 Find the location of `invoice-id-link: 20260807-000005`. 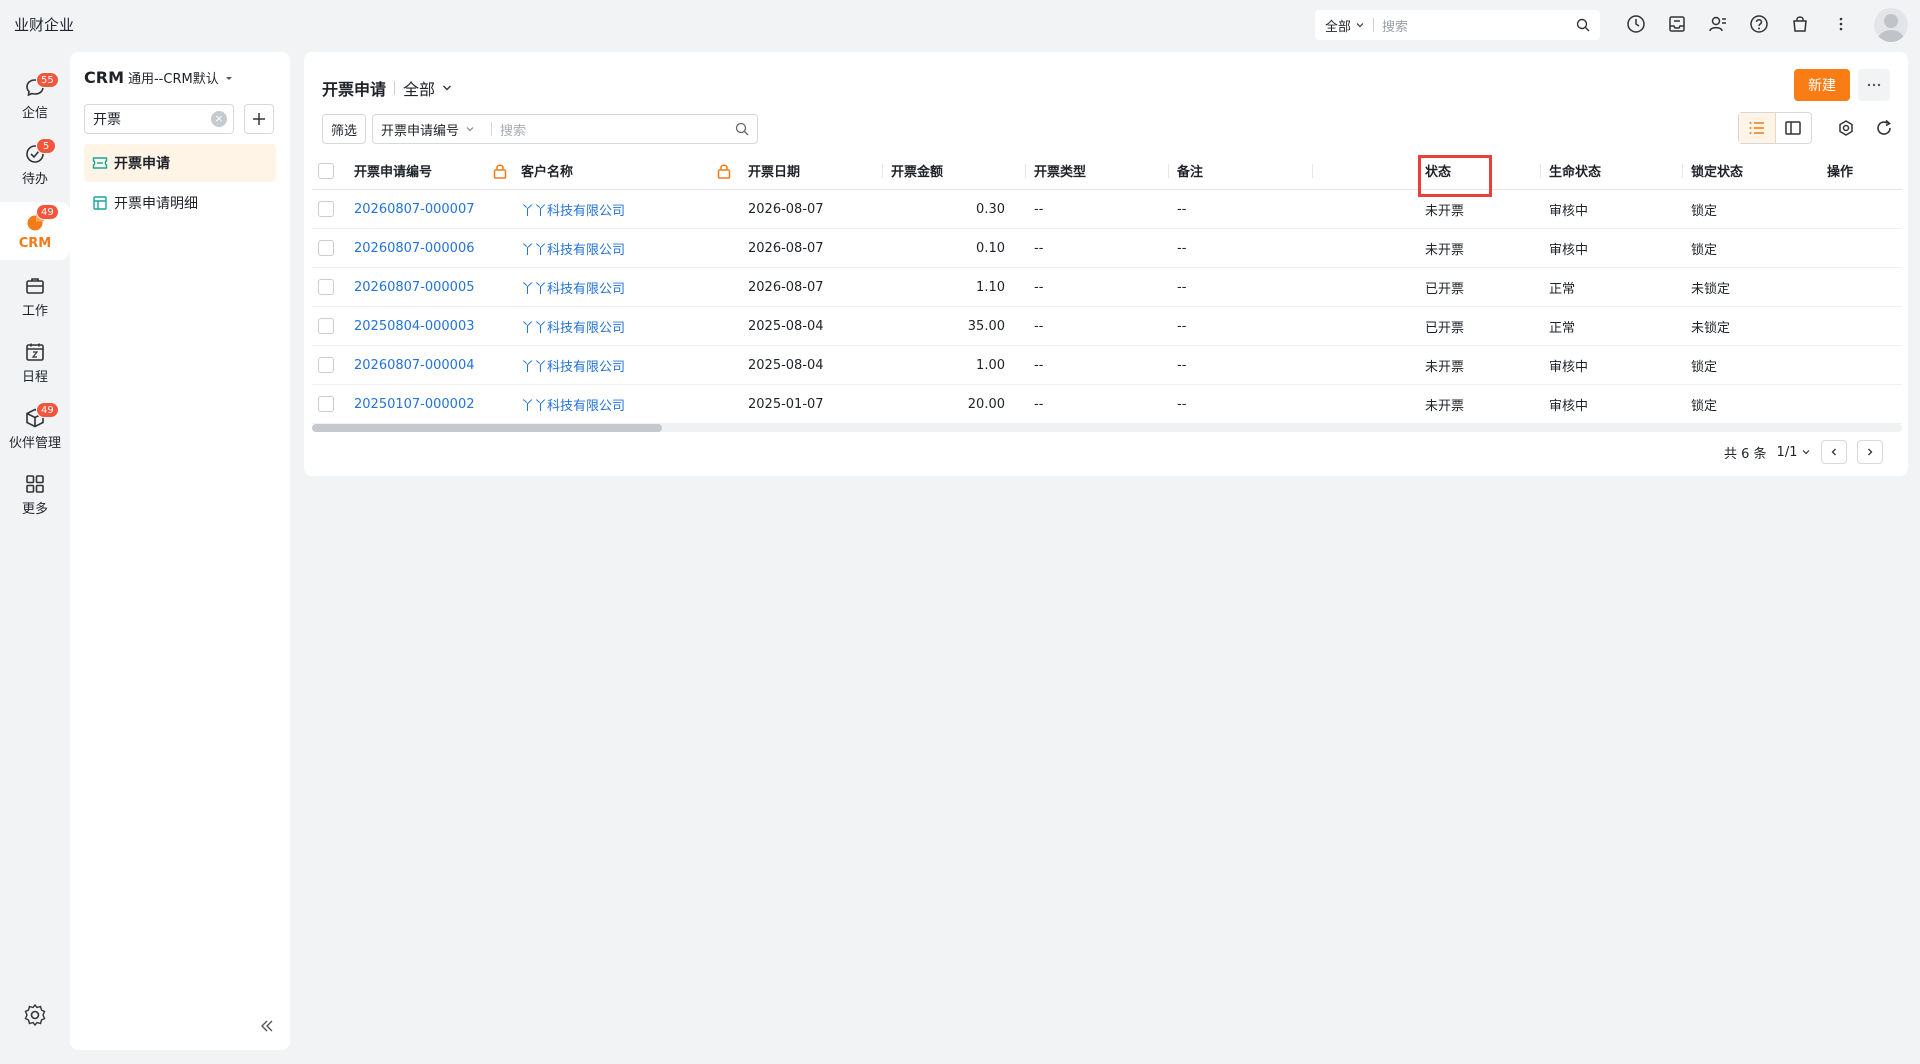

invoice-id-link: 20260807-000005 is located at coordinates (414, 287).